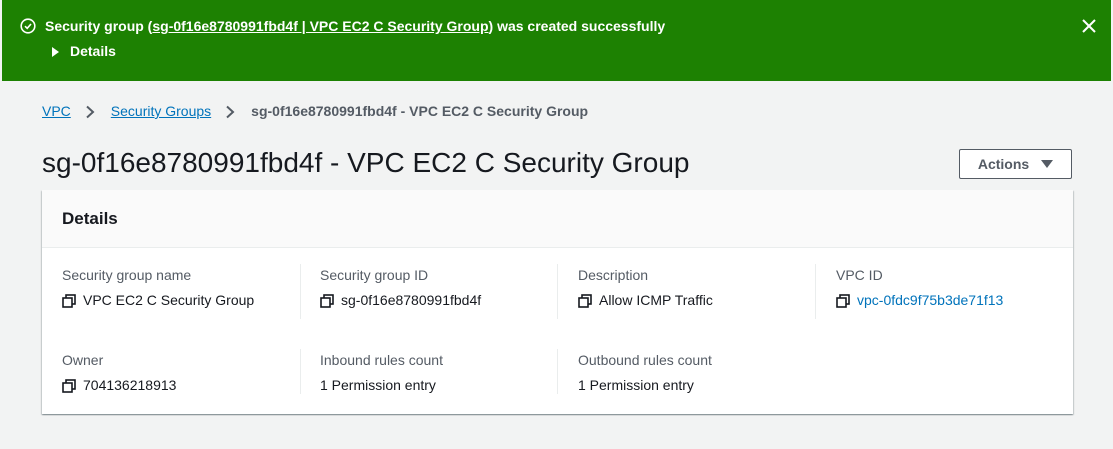 The image size is (1113, 449). What do you see at coordinates (440, 288) in the screenshot?
I see `field-security-group-id: Security group ID sg-0f16e8780991fbd4f` at bounding box center [440, 288].